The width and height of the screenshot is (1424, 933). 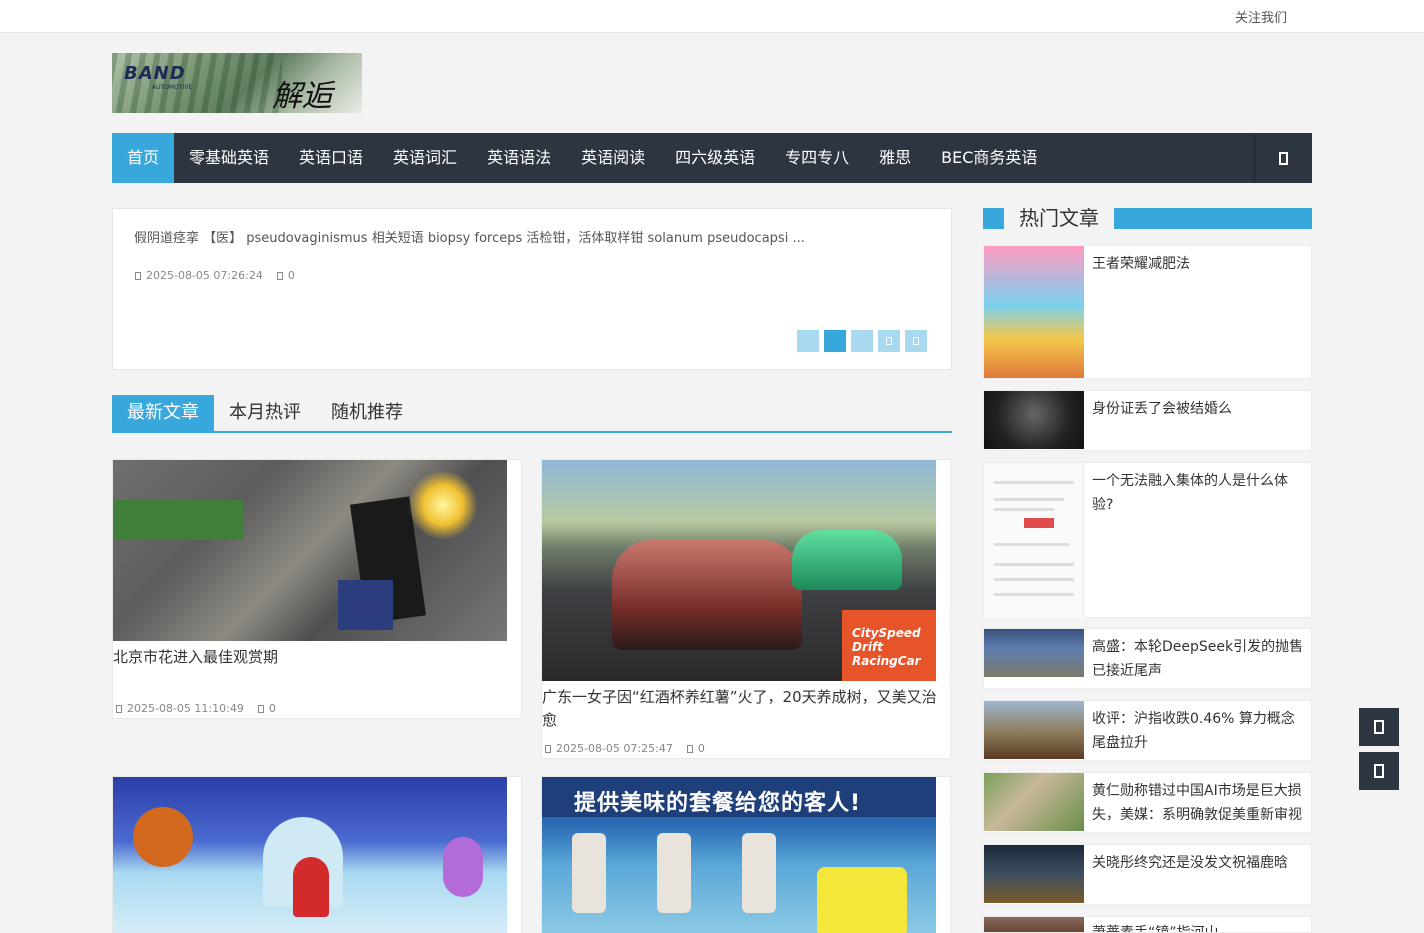 What do you see at coordinates (291, 275) in the screenshot?
I see `slider-comments: 0` at bounding box center [291, 275].